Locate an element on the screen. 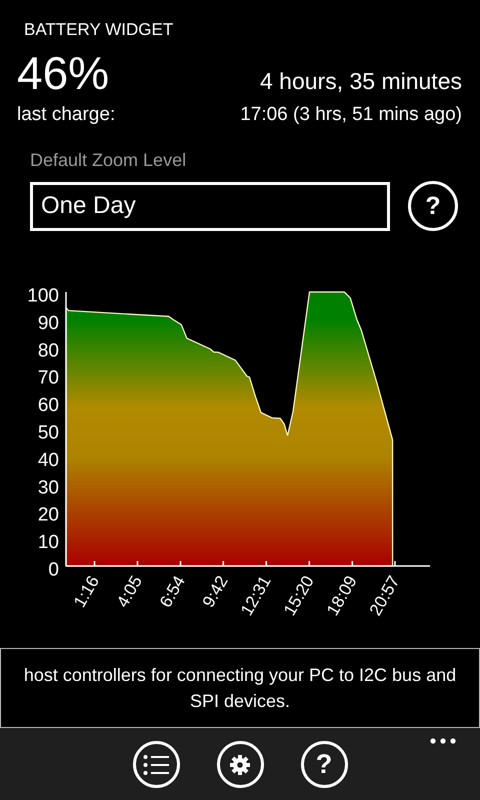 The image size is (480, 800). last-charge-time: 17:06 (3 hrs, 51 mins ago) is located at coordinates (351, 115).